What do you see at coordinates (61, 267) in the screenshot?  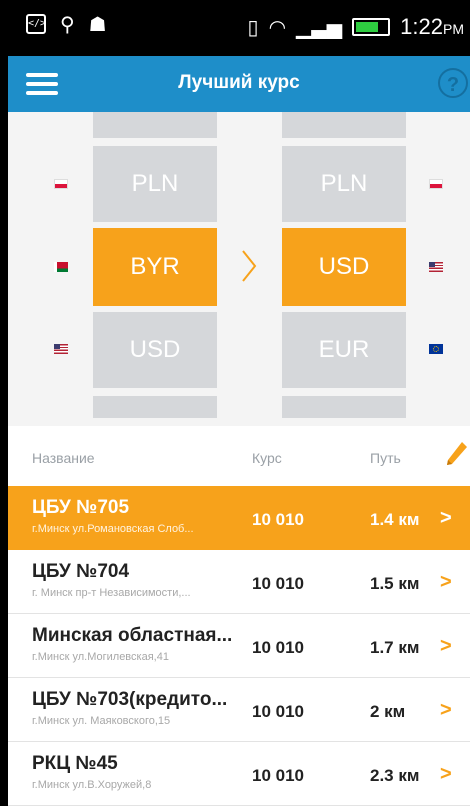 I see `flag-belarus-icon` at bounding box center [61, 267].